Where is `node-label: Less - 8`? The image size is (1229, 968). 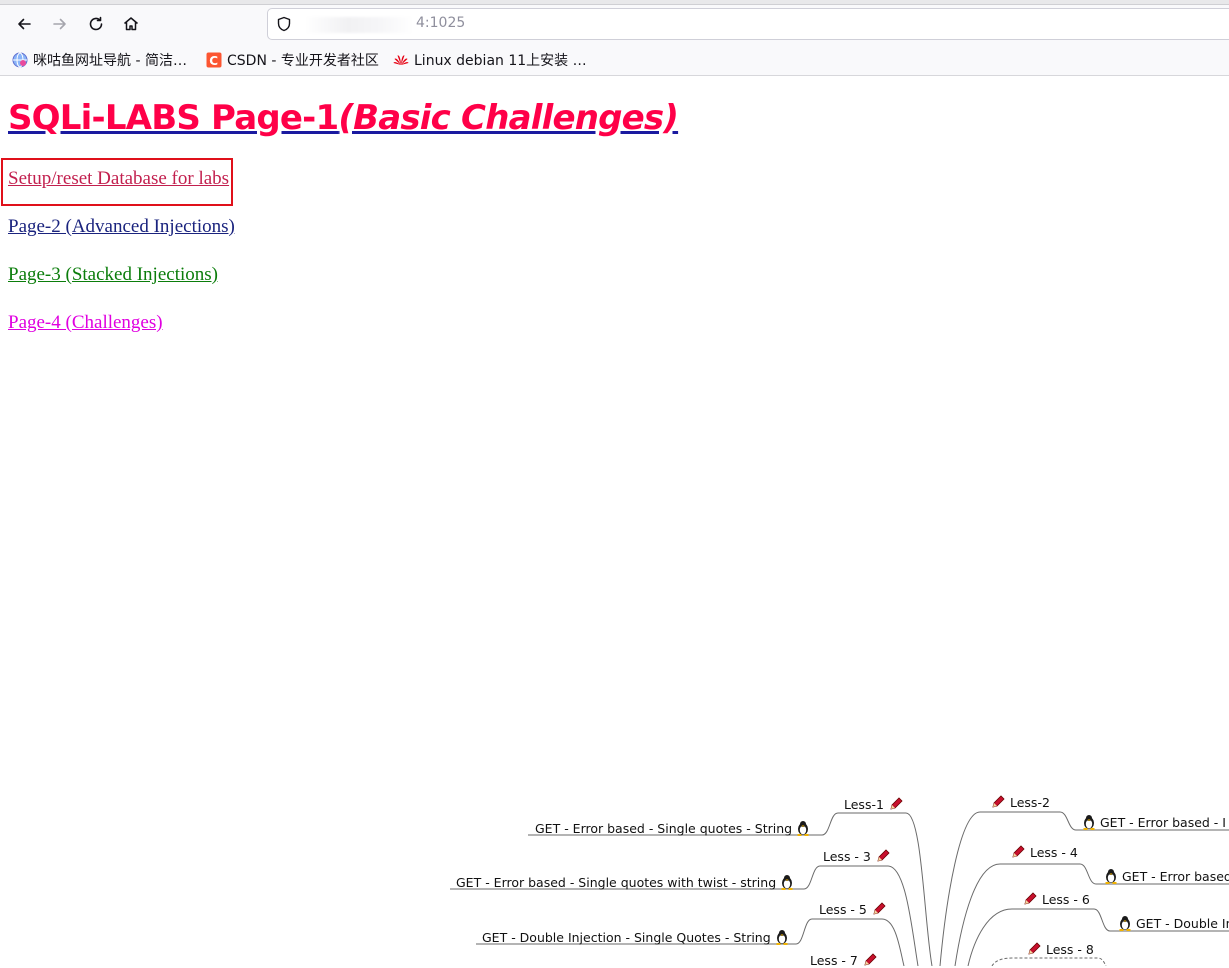
node-label: Less - 8 is located at coordinates (1069, 949).